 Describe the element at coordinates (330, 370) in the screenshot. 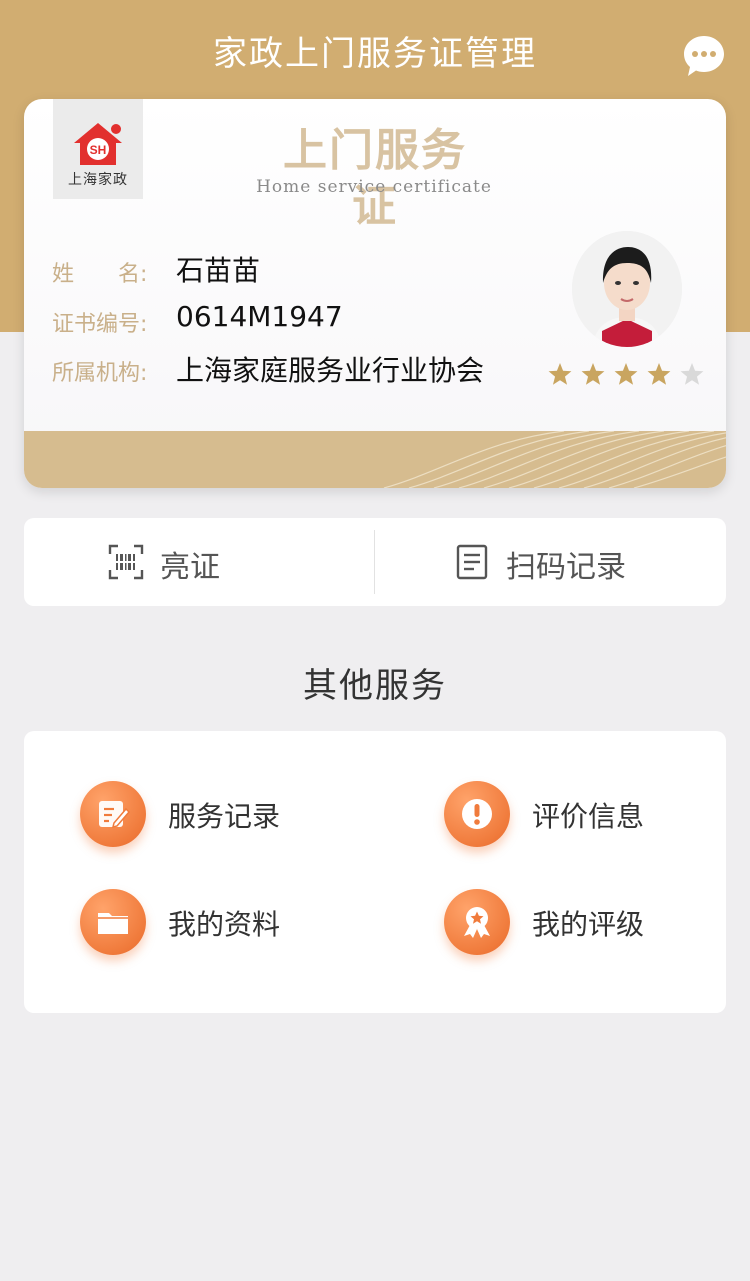

I see `organization-value: 上海家庭服务业行业协会` at that location.